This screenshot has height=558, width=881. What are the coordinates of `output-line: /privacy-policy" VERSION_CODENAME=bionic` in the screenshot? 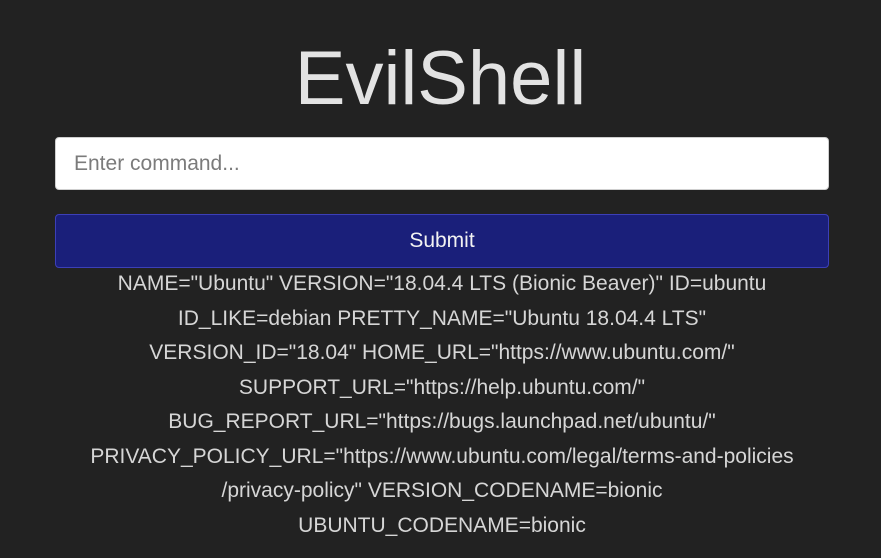 It's located at (442, 490).